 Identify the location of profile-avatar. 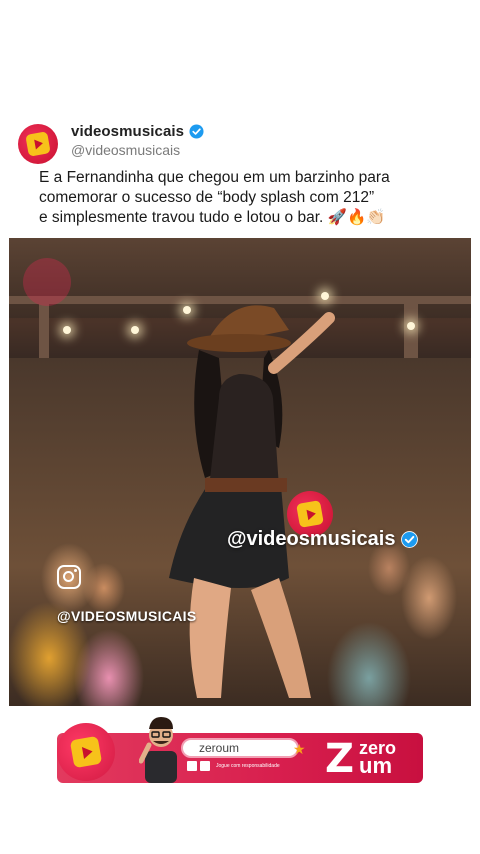
(38, 144).